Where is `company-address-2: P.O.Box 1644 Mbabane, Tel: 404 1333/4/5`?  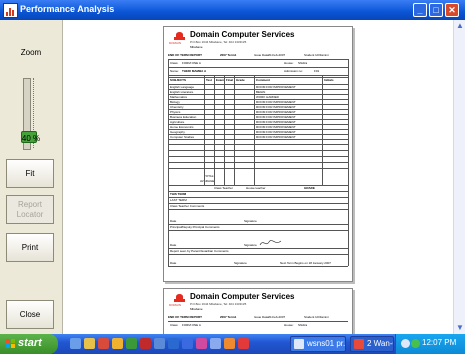 company-address-2: P.O.Box 1644 Mbabane, Tel: 404 1333/4/5 is located at coordinates (218, 304).